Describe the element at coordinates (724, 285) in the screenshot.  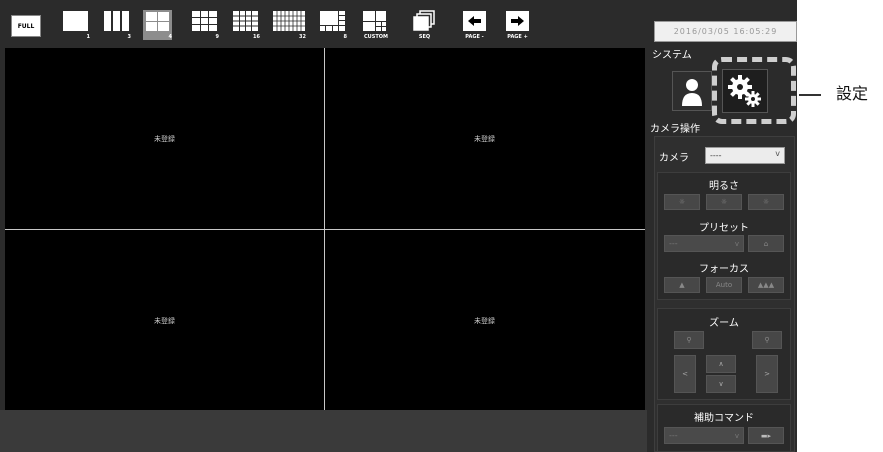
I see `focus-auto-button: Auto` at that location.